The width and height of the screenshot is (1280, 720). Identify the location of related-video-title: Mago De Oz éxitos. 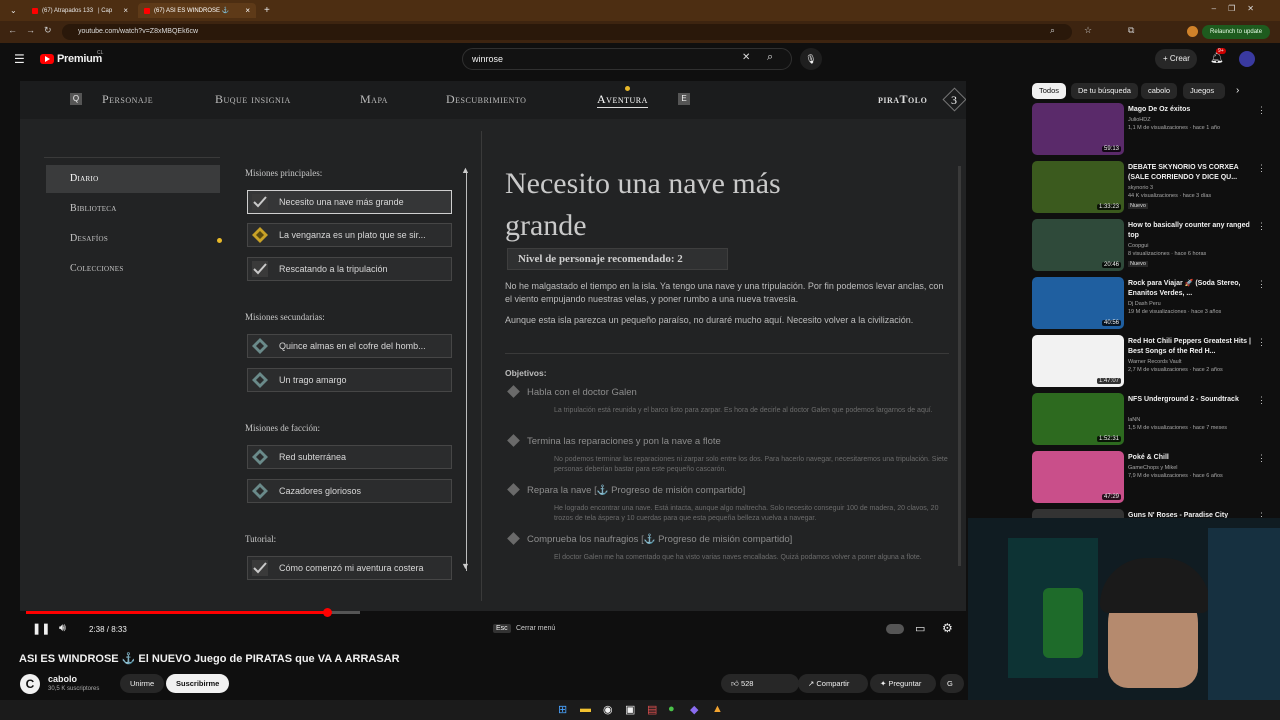
(1192, 110).